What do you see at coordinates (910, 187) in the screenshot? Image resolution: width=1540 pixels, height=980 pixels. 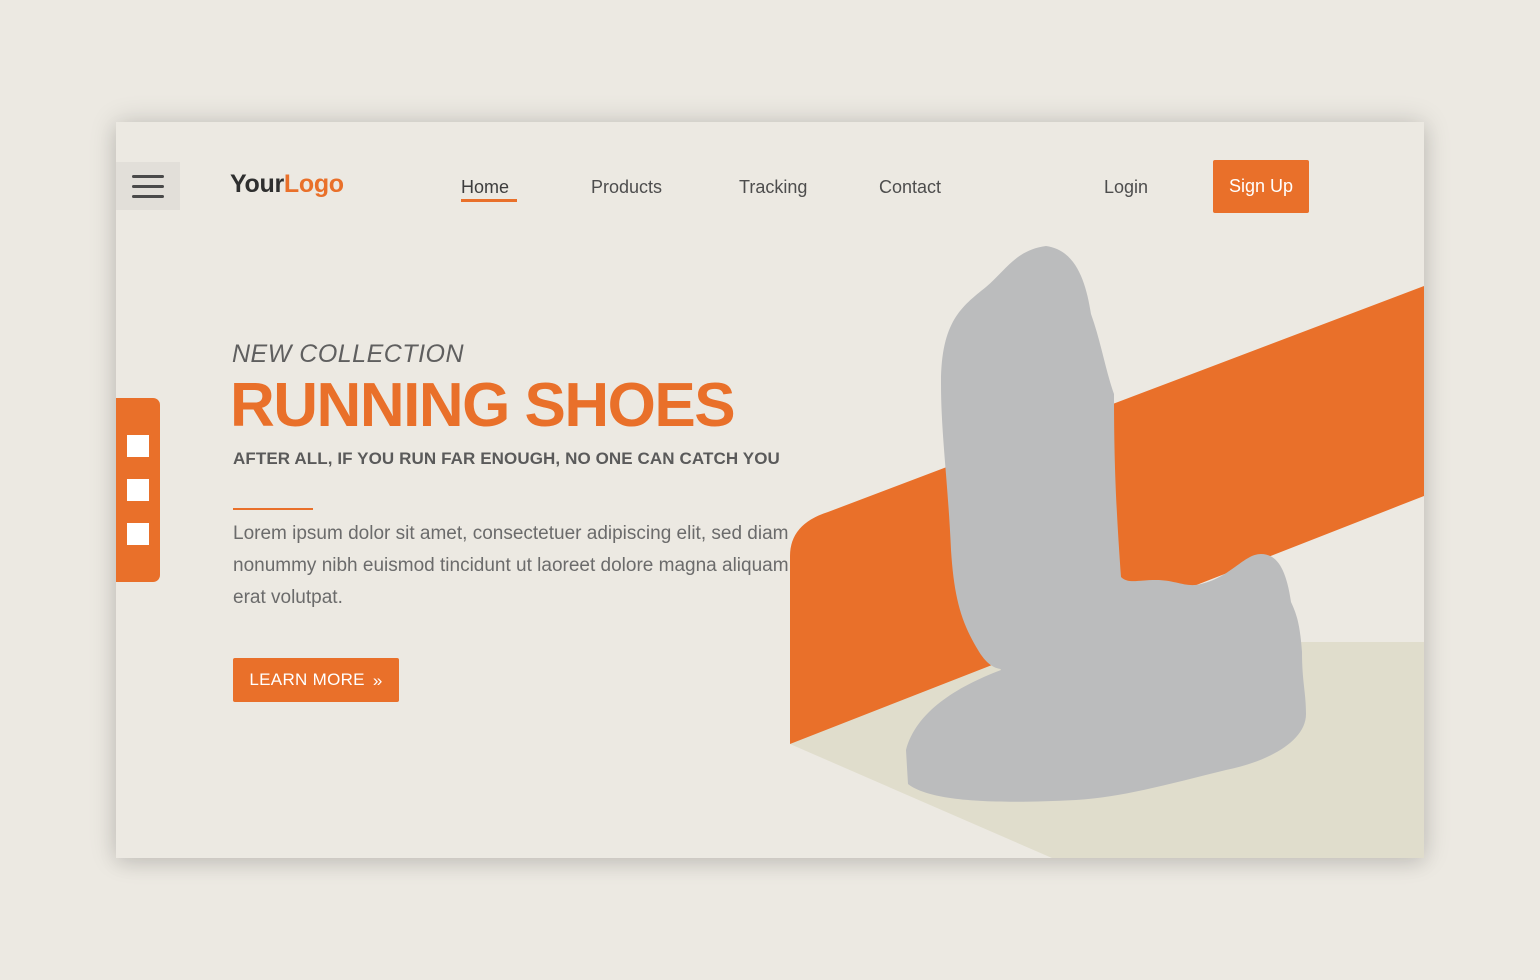 I see `nav-contact: Contact` at bounding box center [910, 187].